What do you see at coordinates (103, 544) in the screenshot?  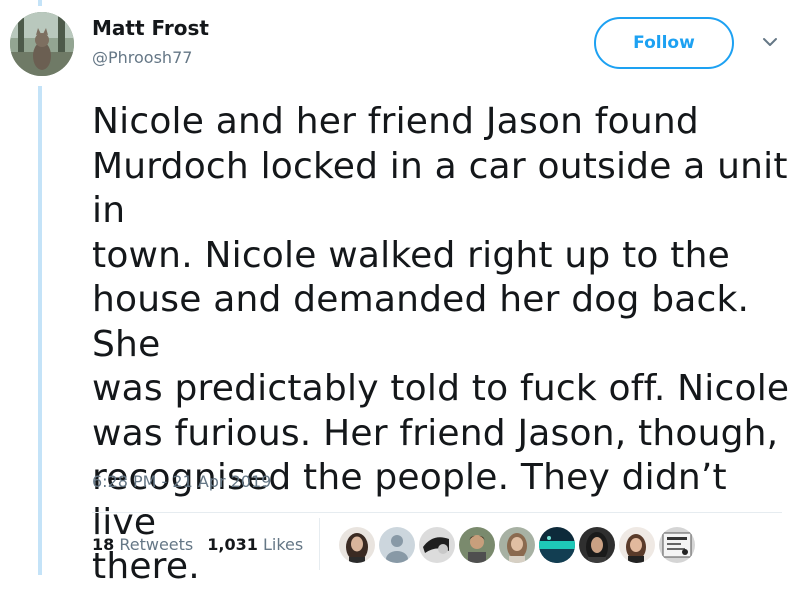 I see `retweets-count: 18` at bounding box center [103, 544].